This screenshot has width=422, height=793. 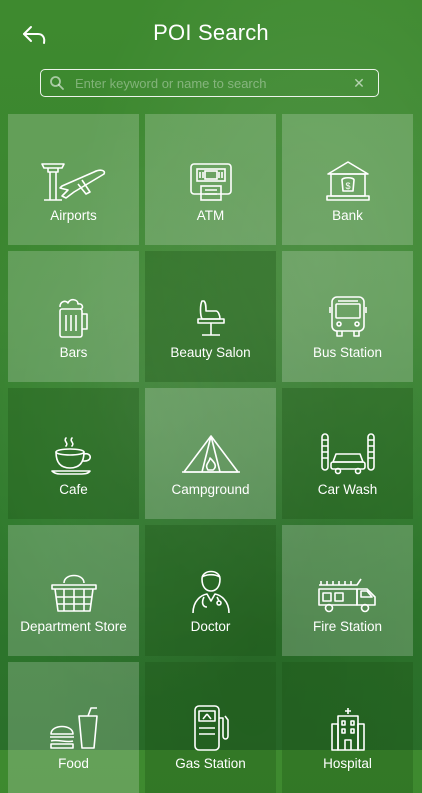 I want to click on search-input, so click(x=211, y=83).